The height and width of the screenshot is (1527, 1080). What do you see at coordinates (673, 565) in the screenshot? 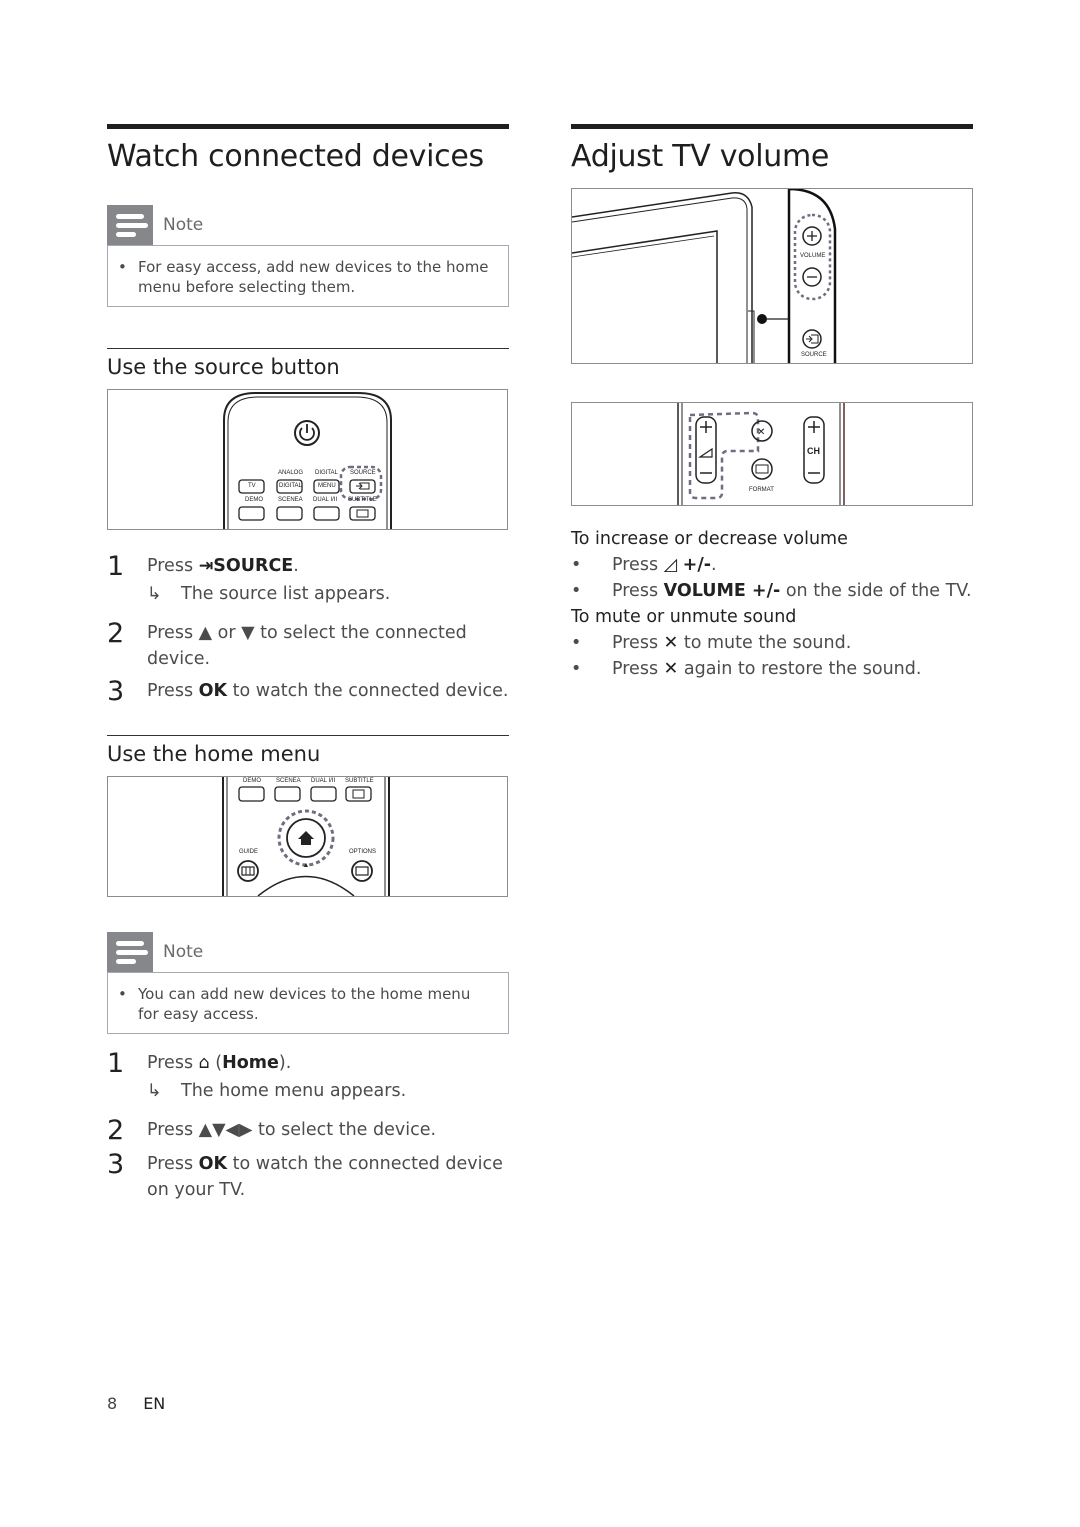
I see `volume-icon: ◿` at bounding box center [673, 565].